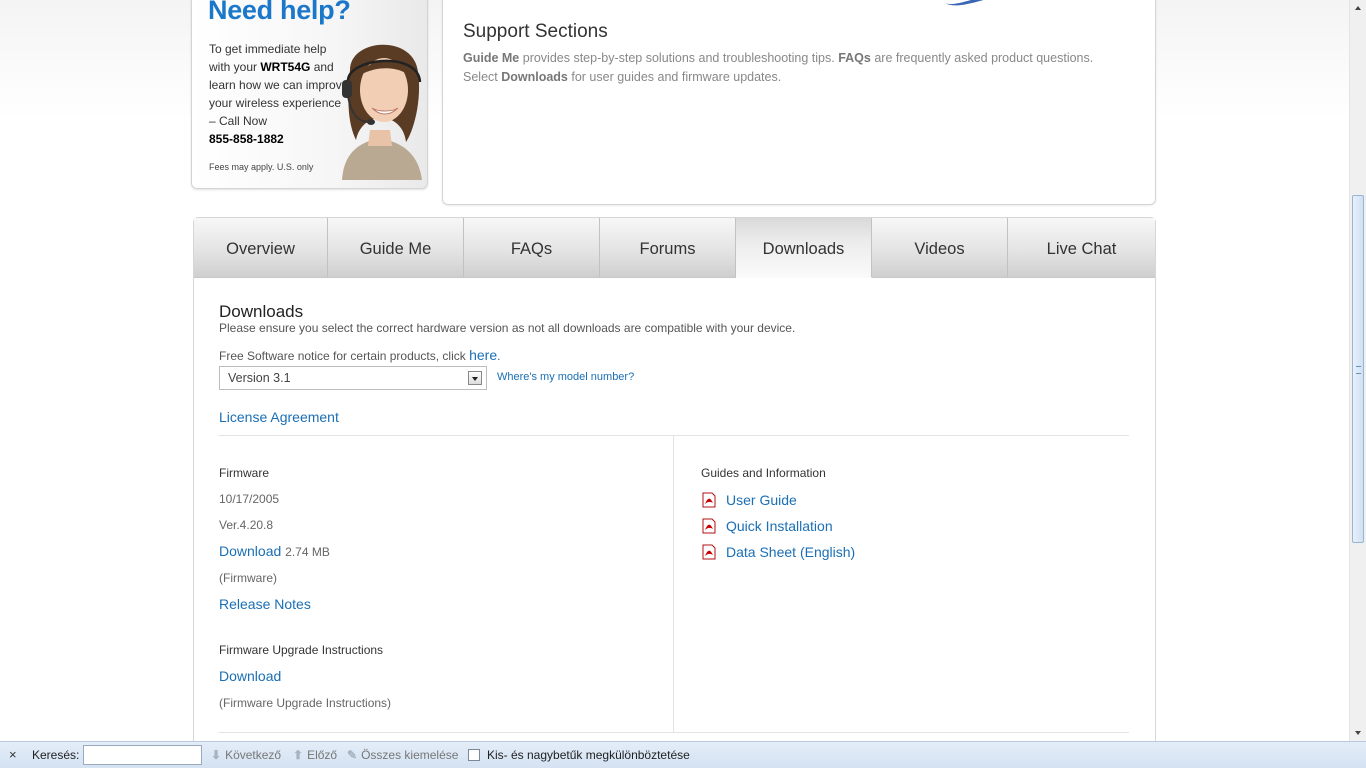 This screenshot has height=768, width=1366. I want to click on guide-label: User Guide, so click(761, 500).